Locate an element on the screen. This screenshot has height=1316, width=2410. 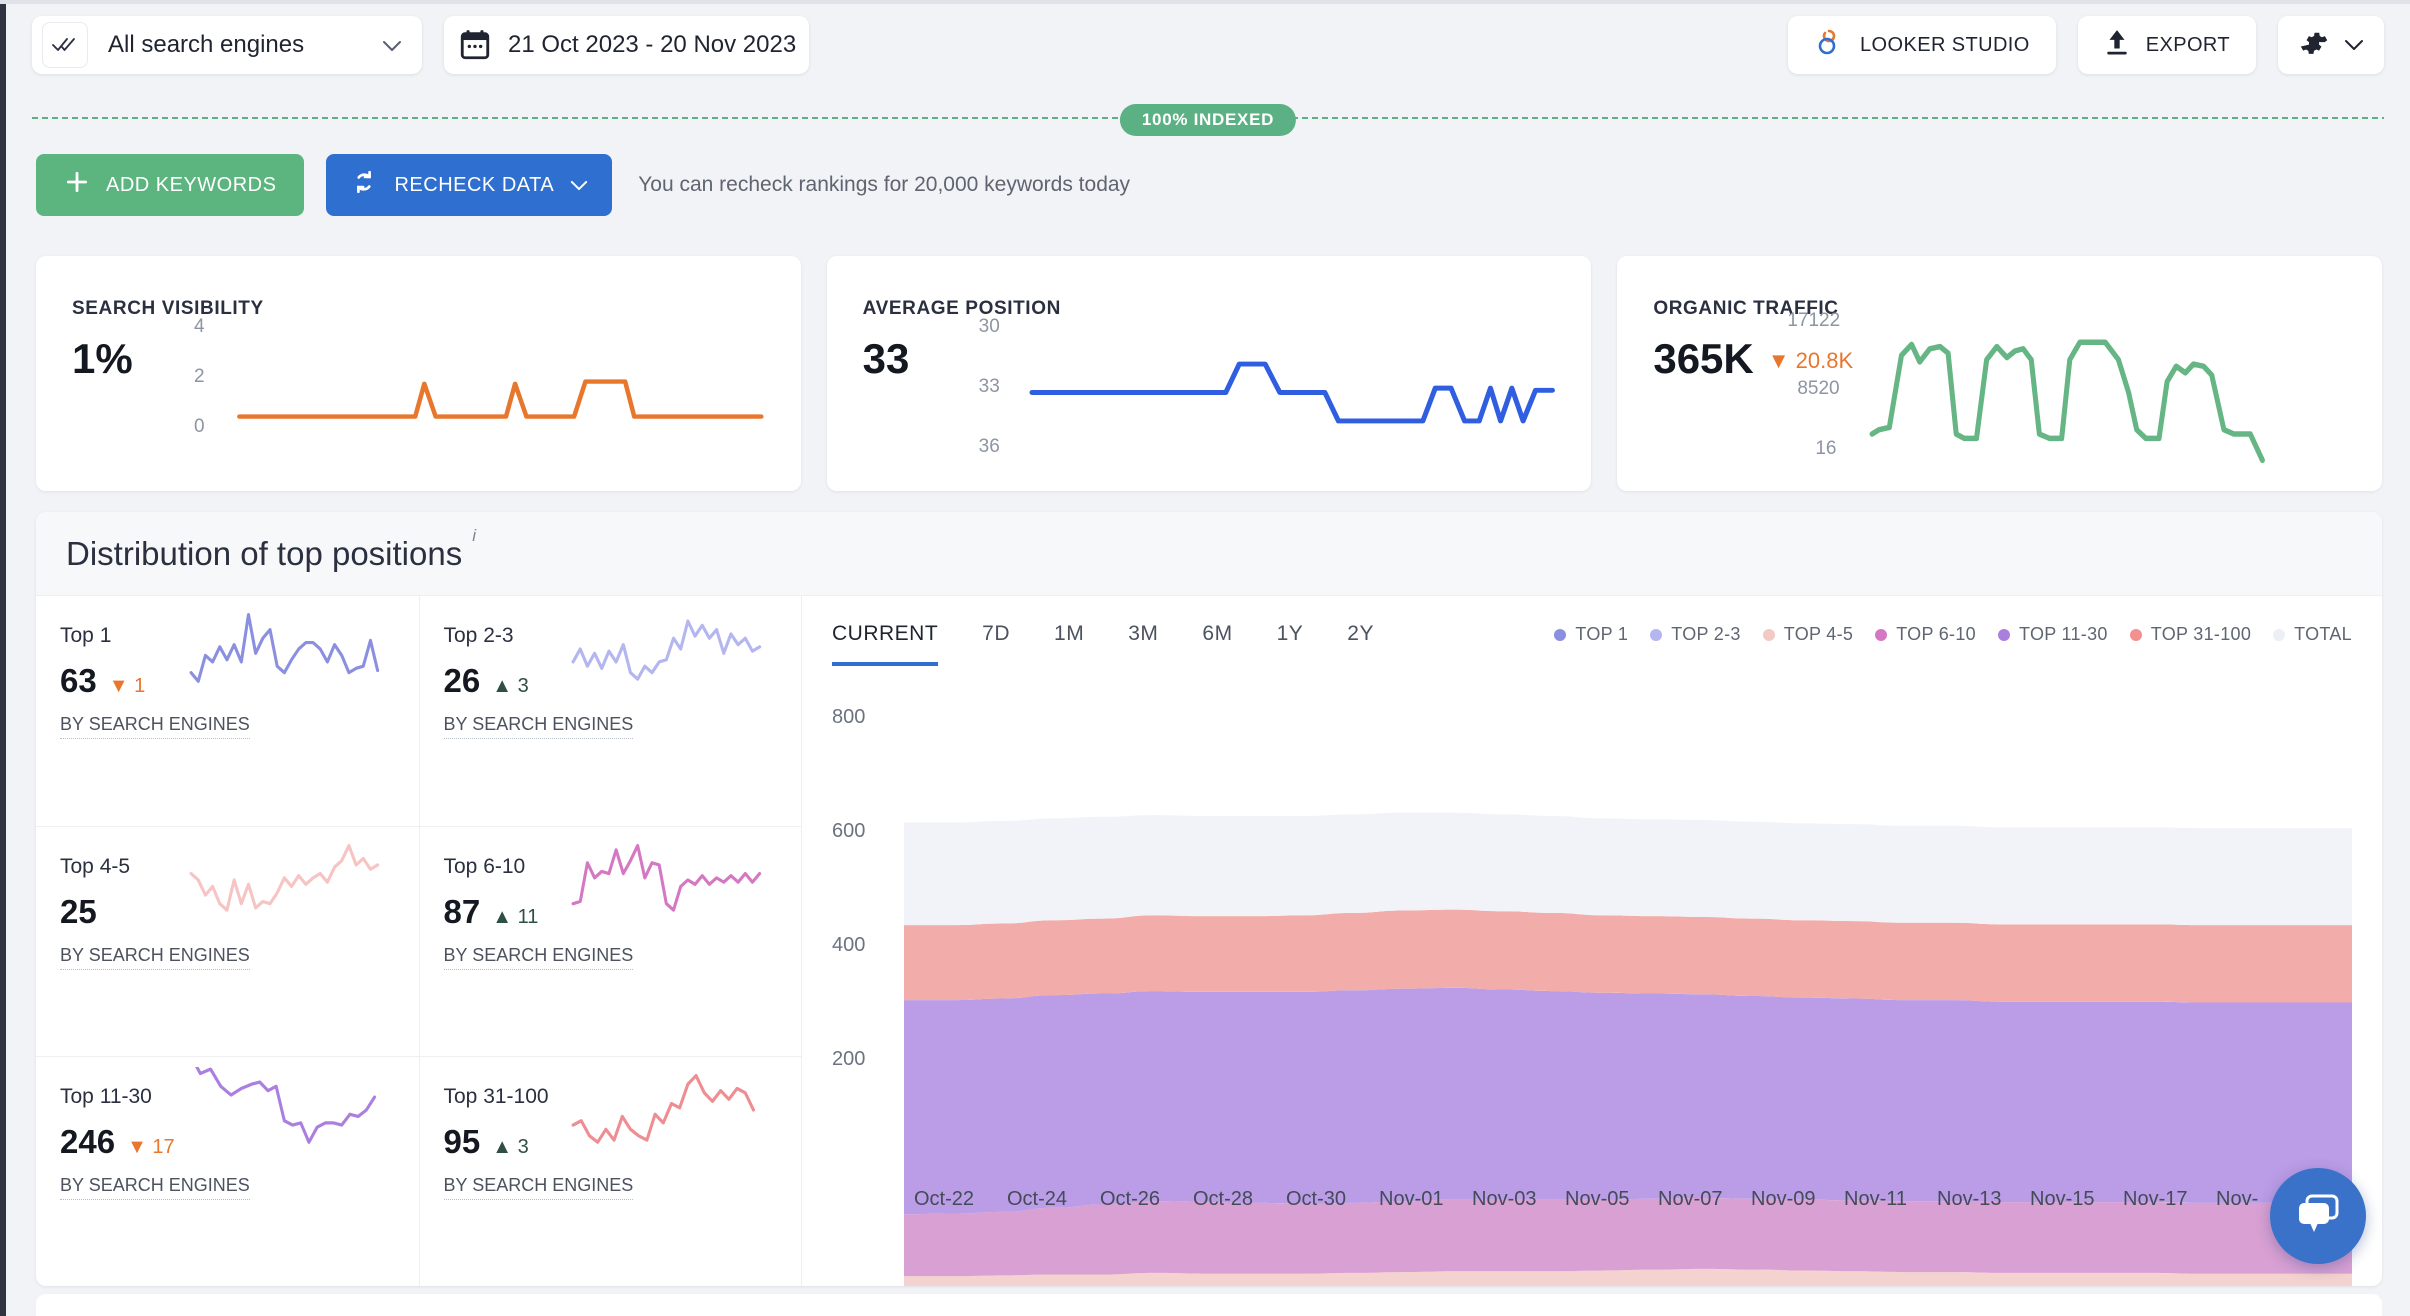
kpi-axis-mid: 33 is located at coordinates (989, 386).